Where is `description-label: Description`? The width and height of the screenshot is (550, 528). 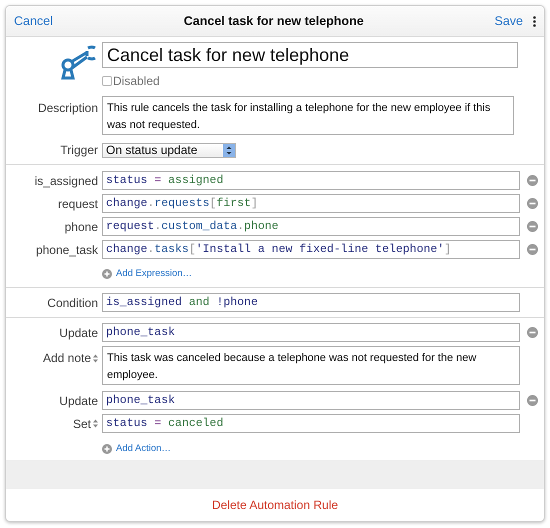 description-label: Description is located at coordinates (68, 108).